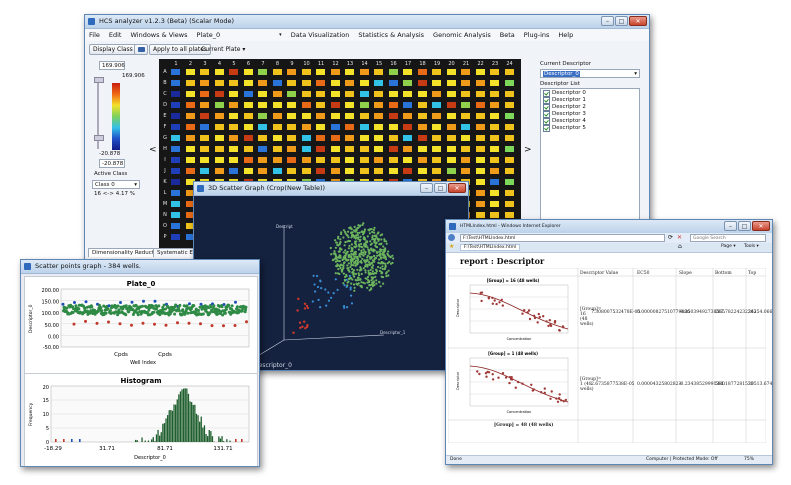 Image resolution: width=791 pixels, height=485 pixels. Describe the element at coordinates (590, 128) in the screenshot. I see `list-item: Descriptor 5` at that location.